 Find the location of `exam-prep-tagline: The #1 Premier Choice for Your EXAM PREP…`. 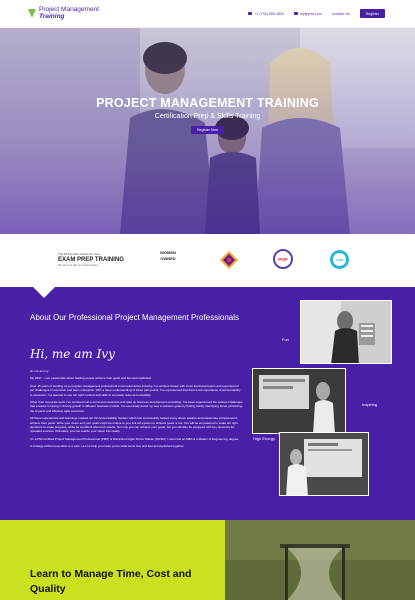

exam-prep-tagline: The #1 Premier Choice for Your EXAM PREP… is located at coordinates (91, 259).